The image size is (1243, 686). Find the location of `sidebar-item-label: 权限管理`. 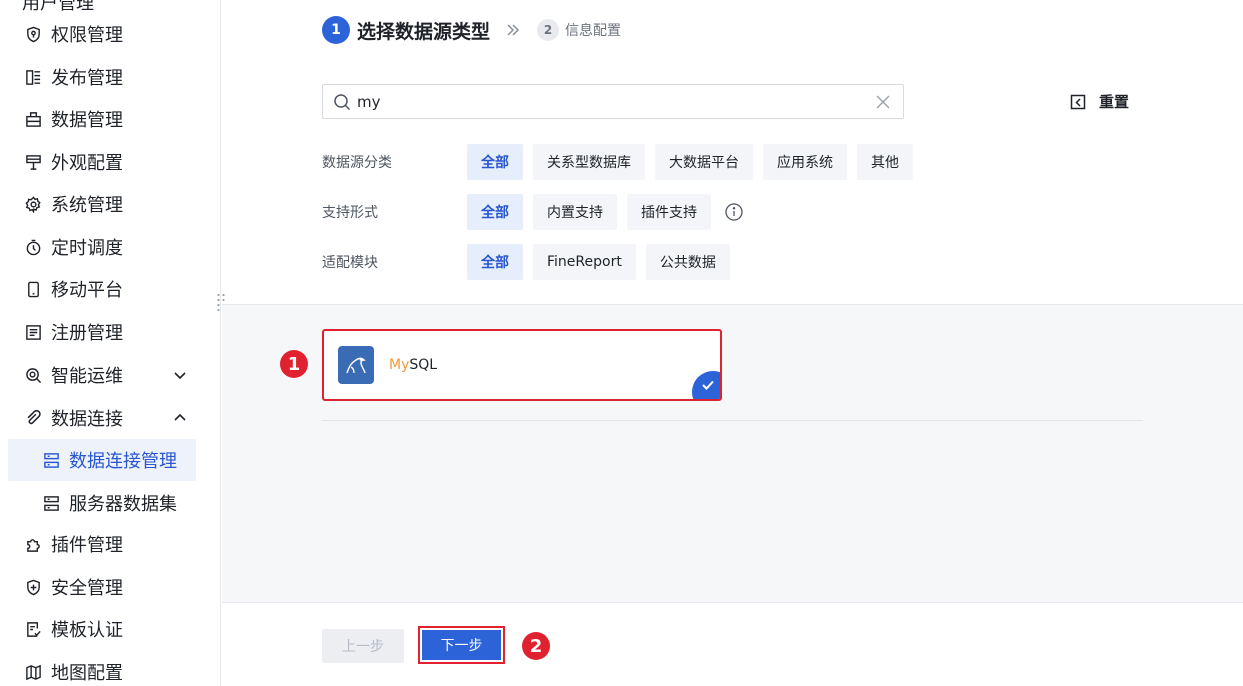

sidebar-item-label: 权限管理 is located at coordinates (87, 35).